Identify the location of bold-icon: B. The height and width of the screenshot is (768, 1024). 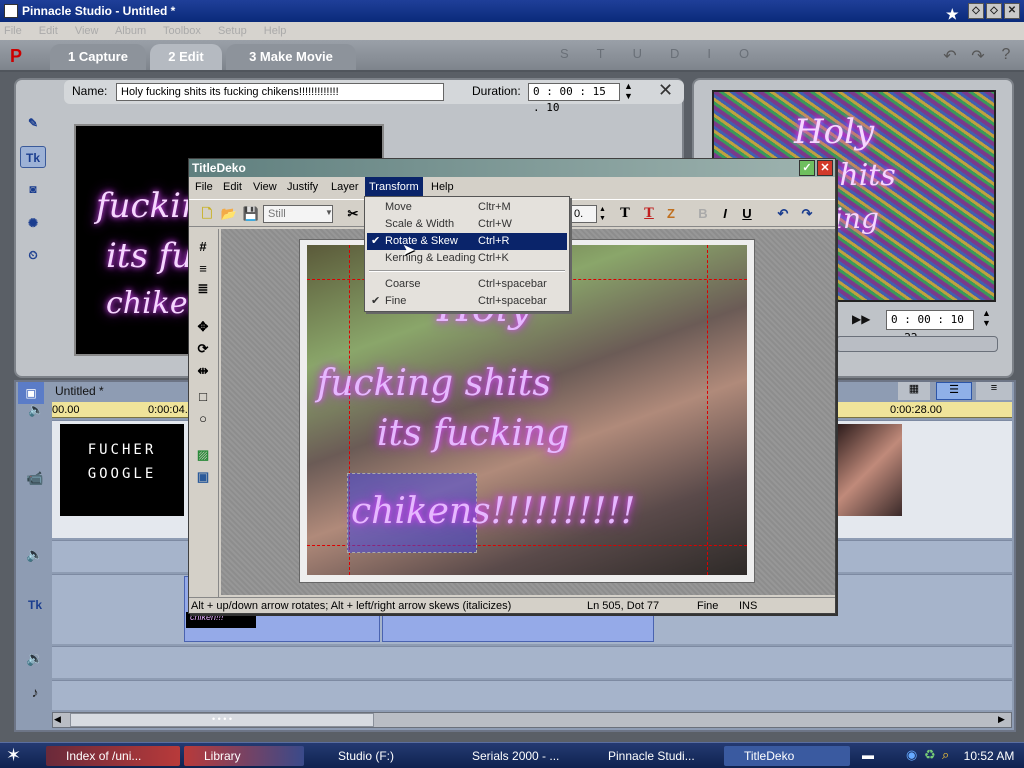
(703, 214).